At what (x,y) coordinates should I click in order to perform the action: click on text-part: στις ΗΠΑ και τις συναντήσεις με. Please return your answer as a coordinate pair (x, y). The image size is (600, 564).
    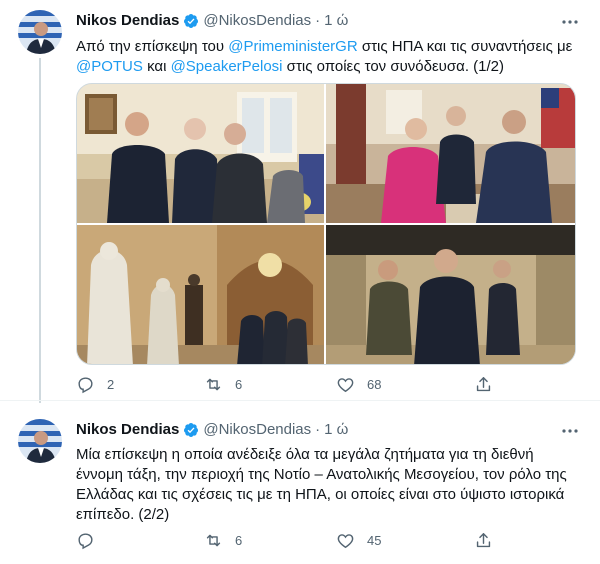
    Looking at the image, I should click on (465, 46).